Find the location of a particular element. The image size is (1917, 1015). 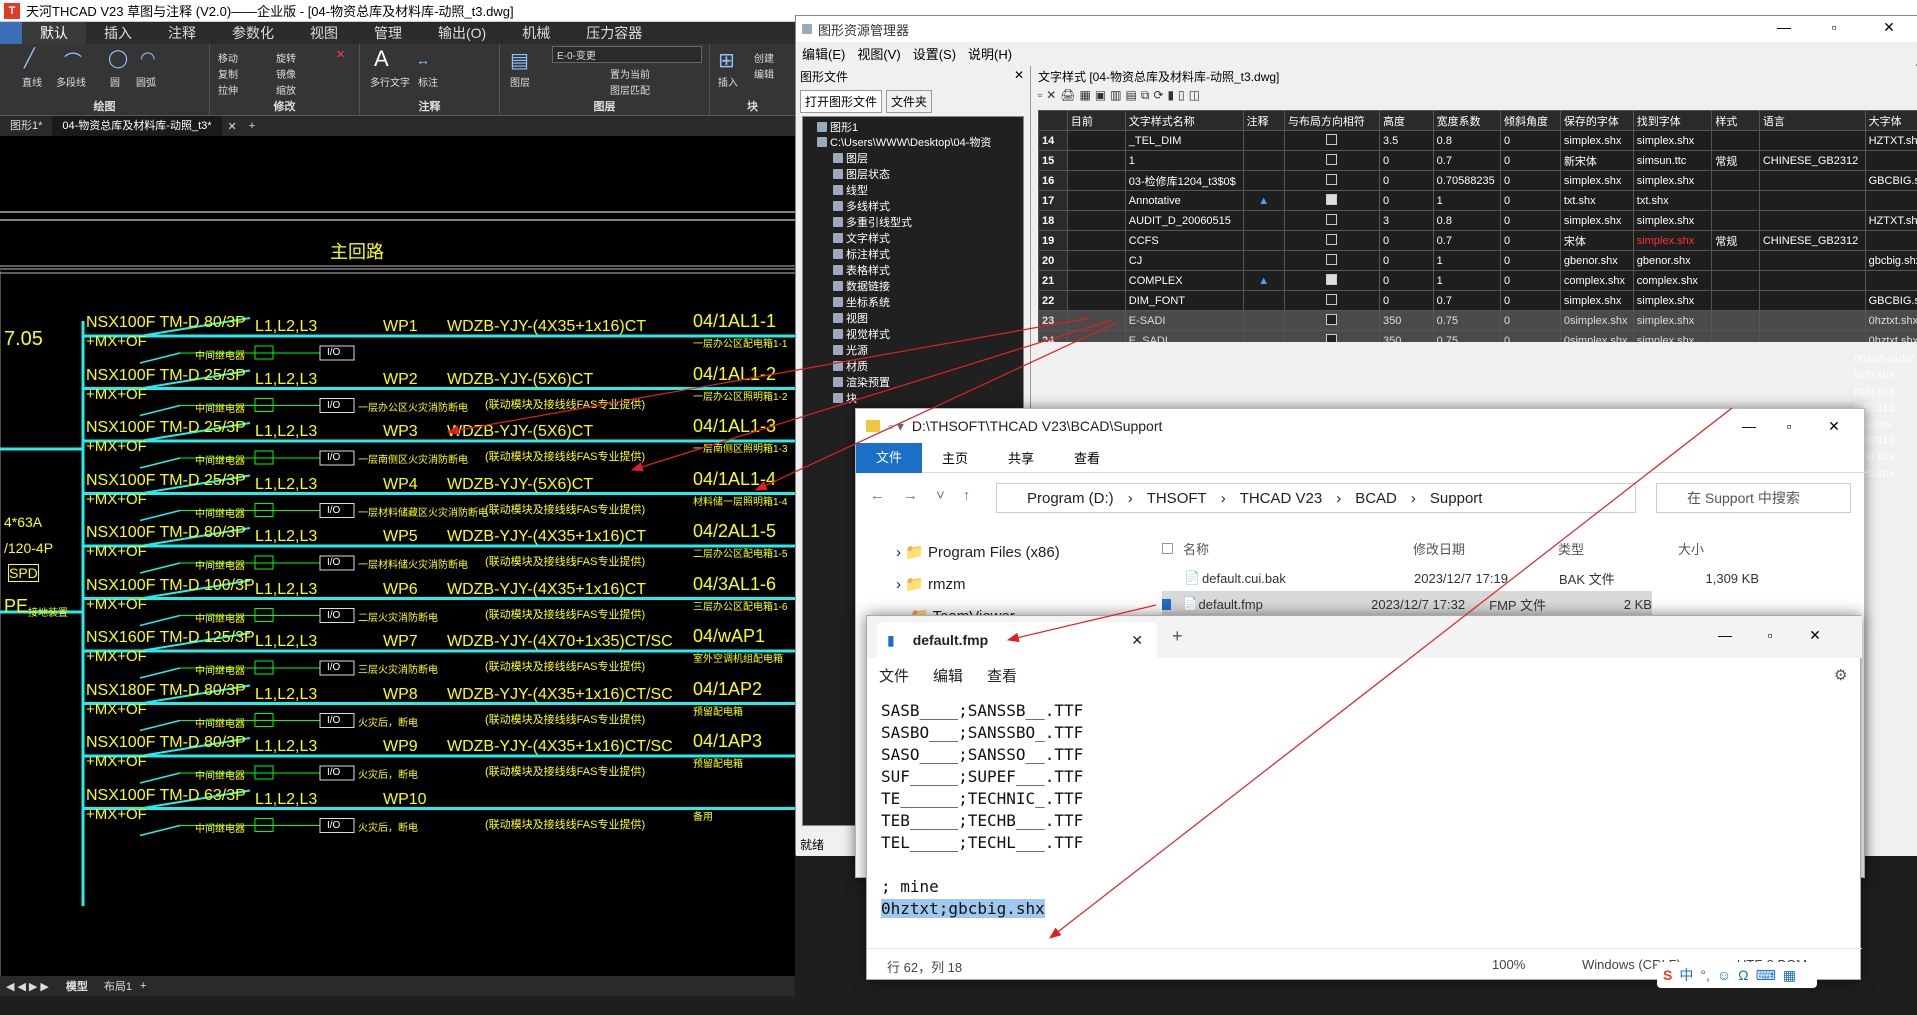

tree-root: 图形1 is located at coordinates (837, 127).